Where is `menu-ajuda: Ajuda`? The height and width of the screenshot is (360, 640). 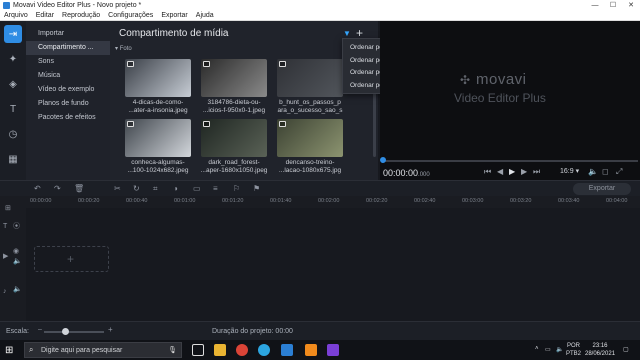
menu-ajuda: Ajuda is located at coordinates (205, 15).